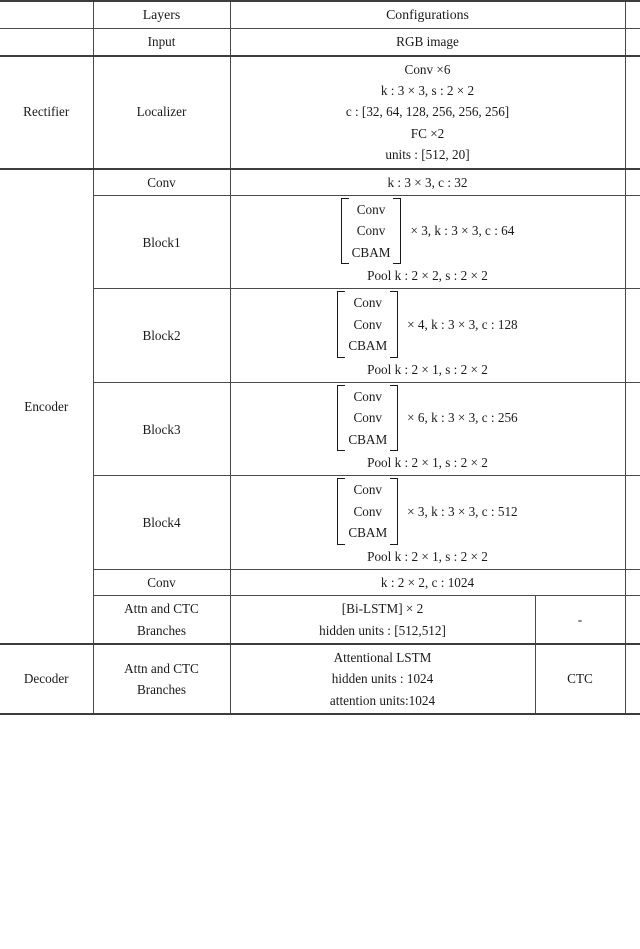  I want to click on layer-final-conv: Conv, so click(161, 582).